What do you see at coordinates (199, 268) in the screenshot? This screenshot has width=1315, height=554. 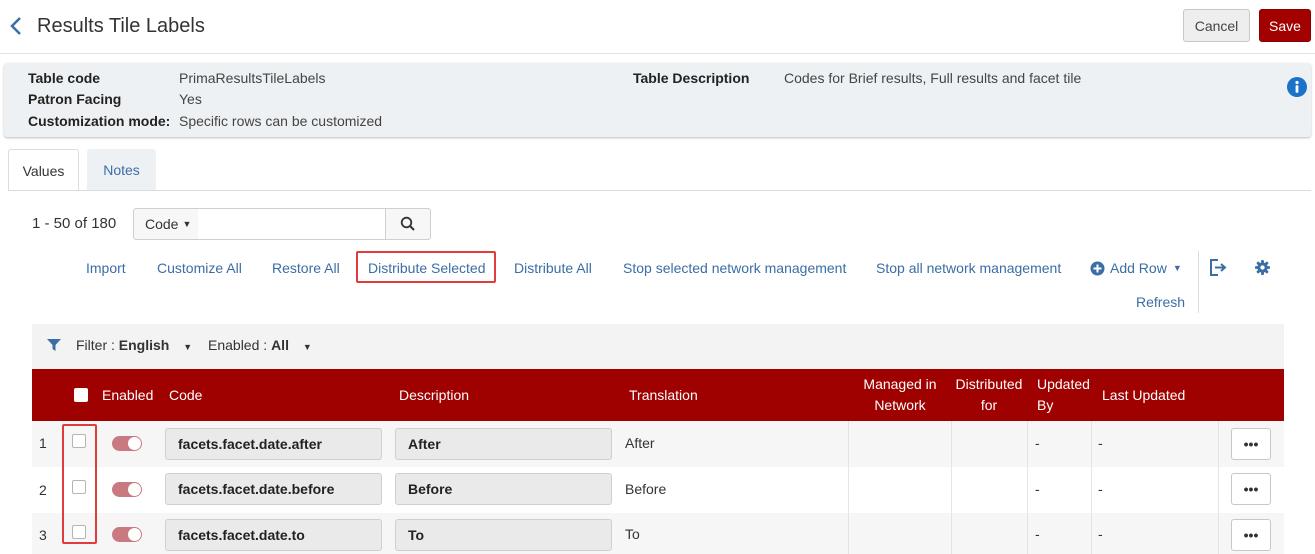 I see `customize-all-link: Customize All` at bounding box center [199, 268].